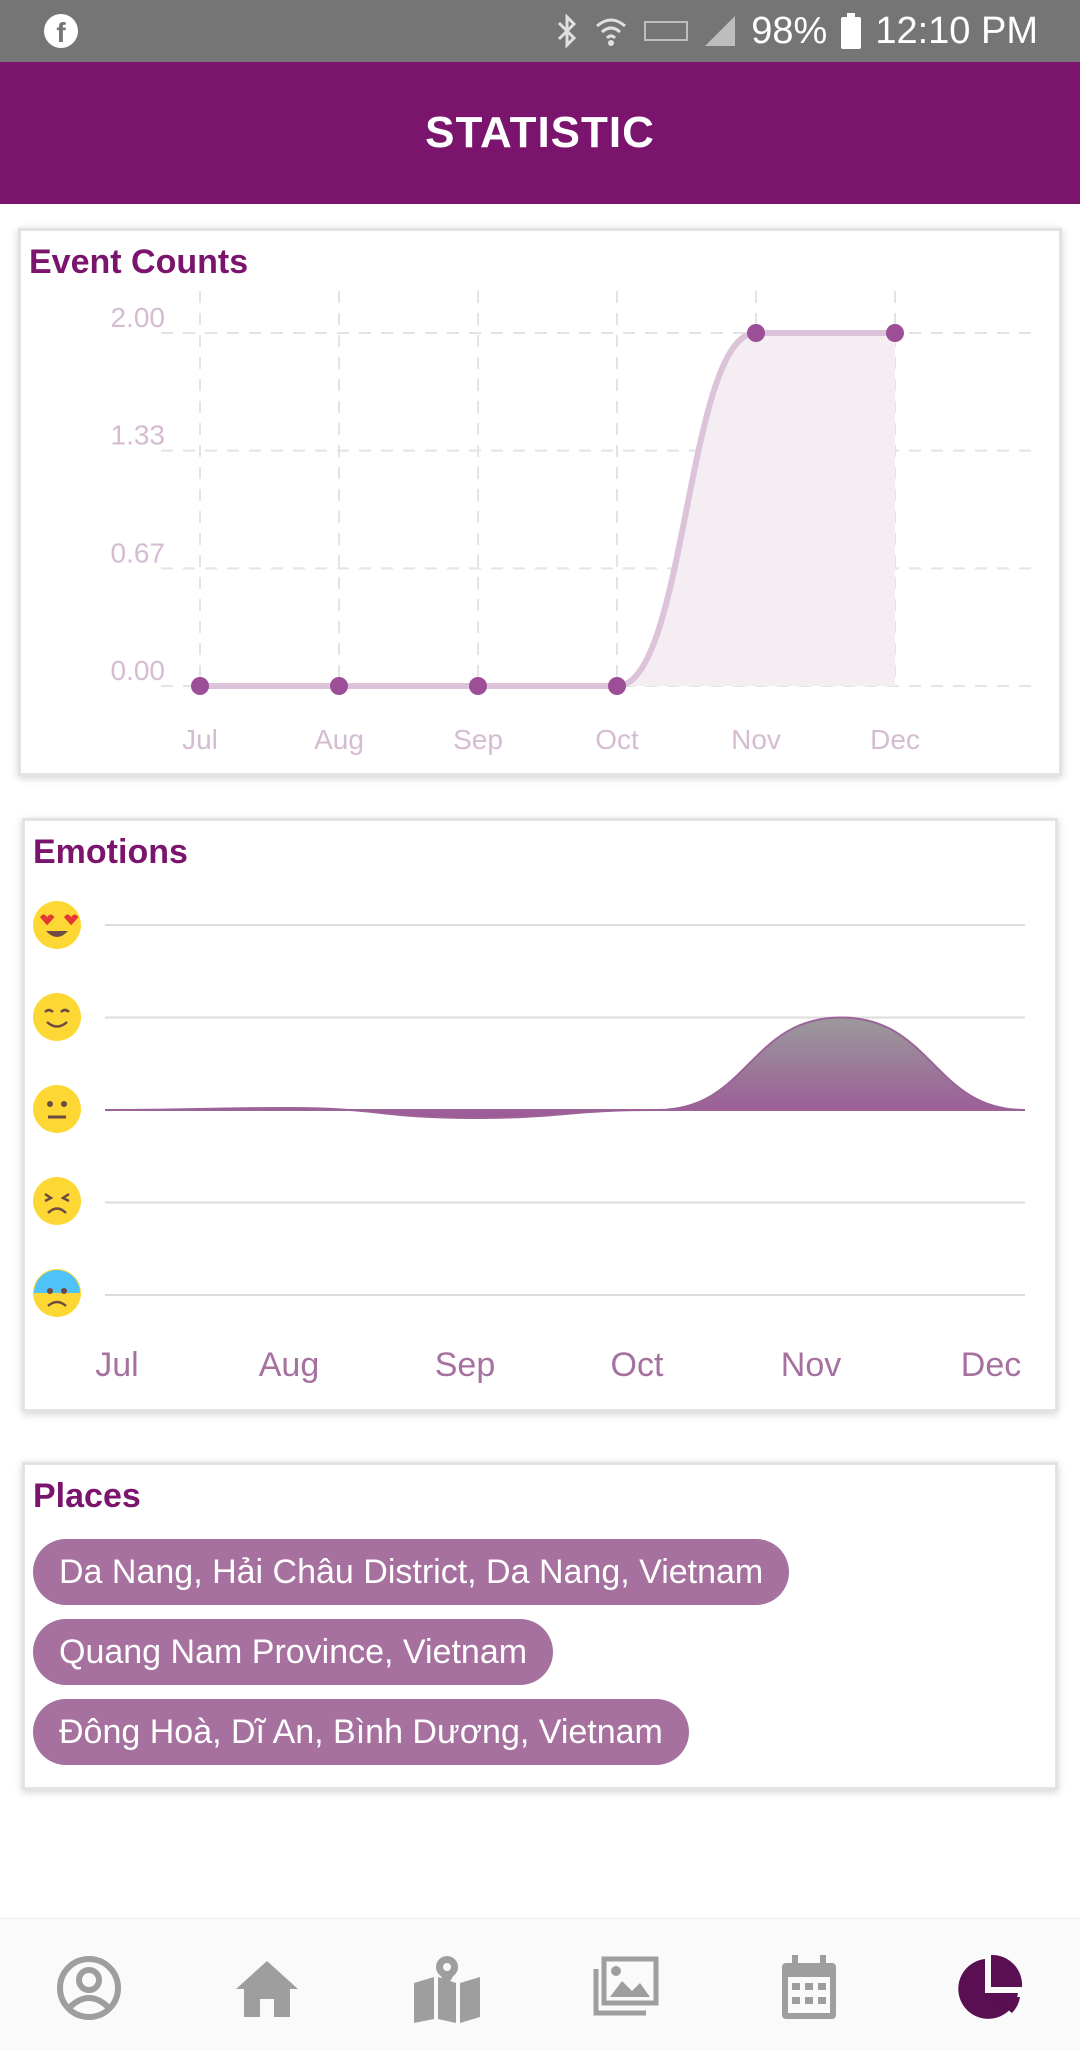  I want to click on nav-calendar, so click(809, 1988).